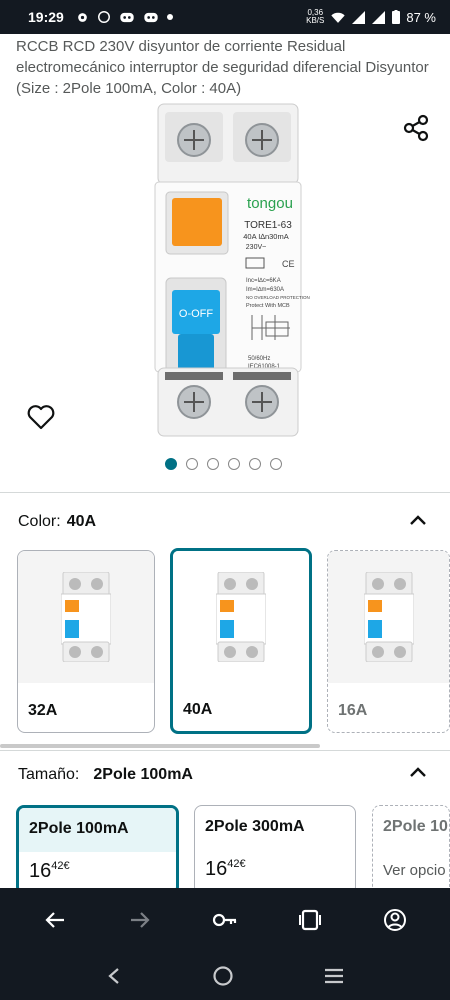 Image resolution: width=450 pixels, height=1000 pixels. Describe the element at coordinates (223, 464) in the screenshot. I see `image-carousel-dots` at that location.